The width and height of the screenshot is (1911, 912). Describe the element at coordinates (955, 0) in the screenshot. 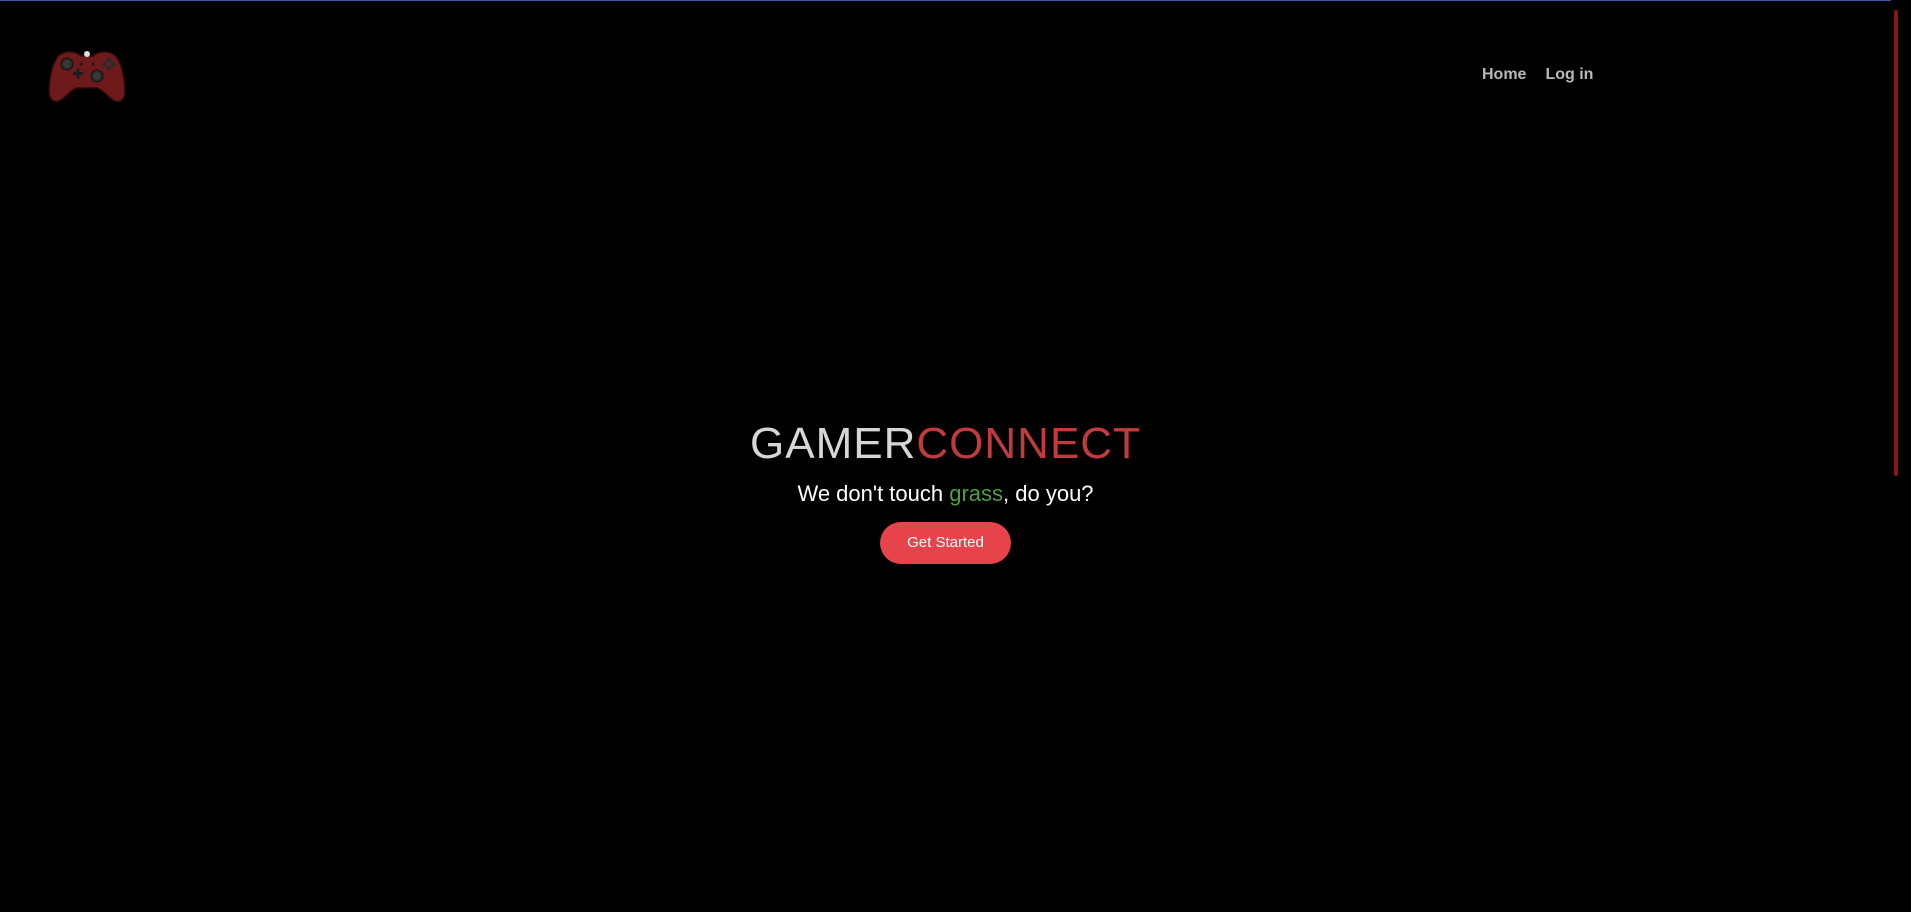

I see `top-border` at that location.